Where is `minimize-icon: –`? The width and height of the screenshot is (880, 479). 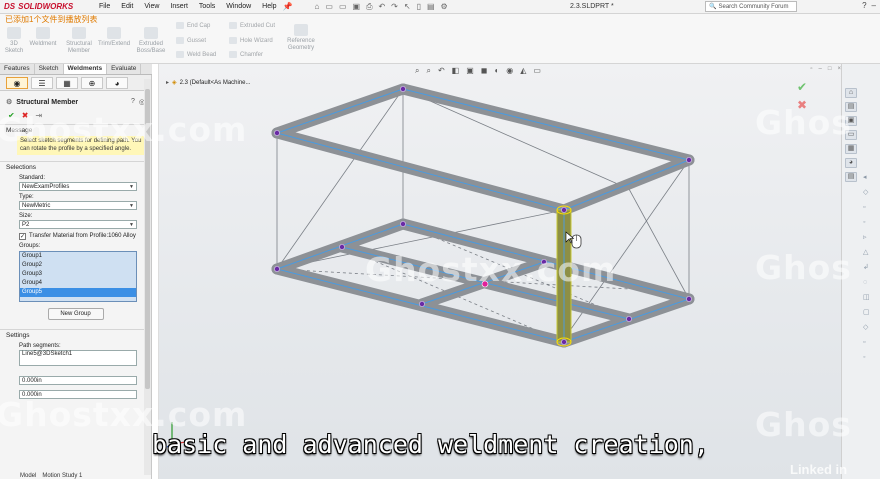
minimize-icon: – is located at coordinates (874, 5).